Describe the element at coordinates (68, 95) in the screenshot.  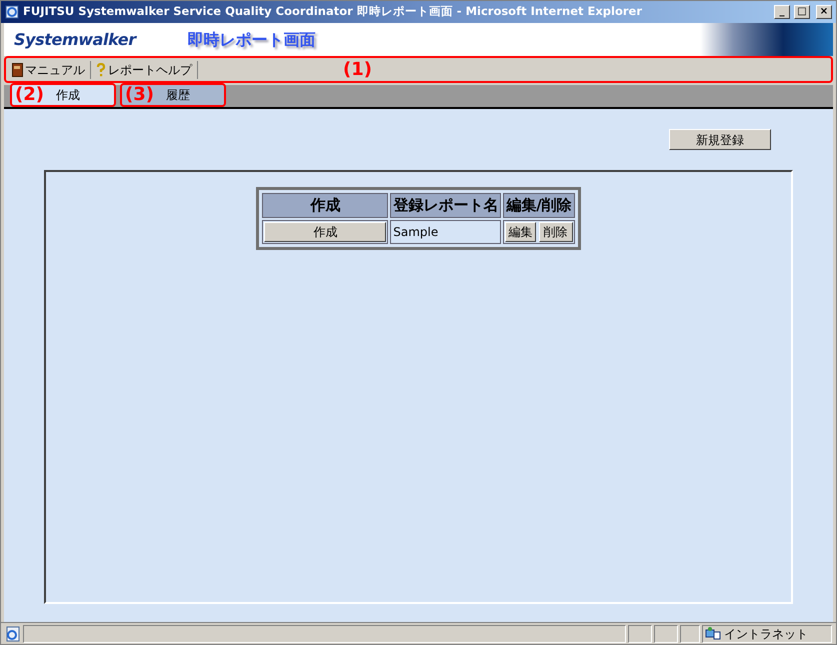
I see `tab-label: 作成` at that location.